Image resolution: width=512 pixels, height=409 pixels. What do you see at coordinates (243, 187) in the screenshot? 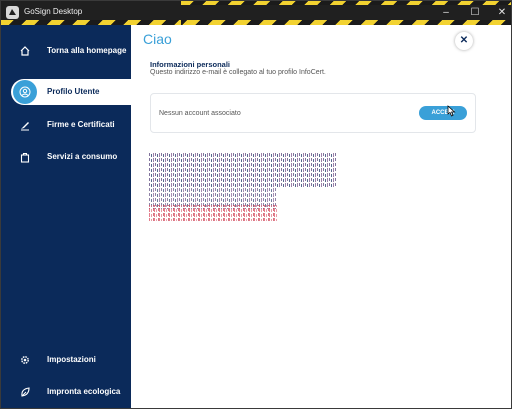
I see `redacted-content` at bounding box center [243, 187].